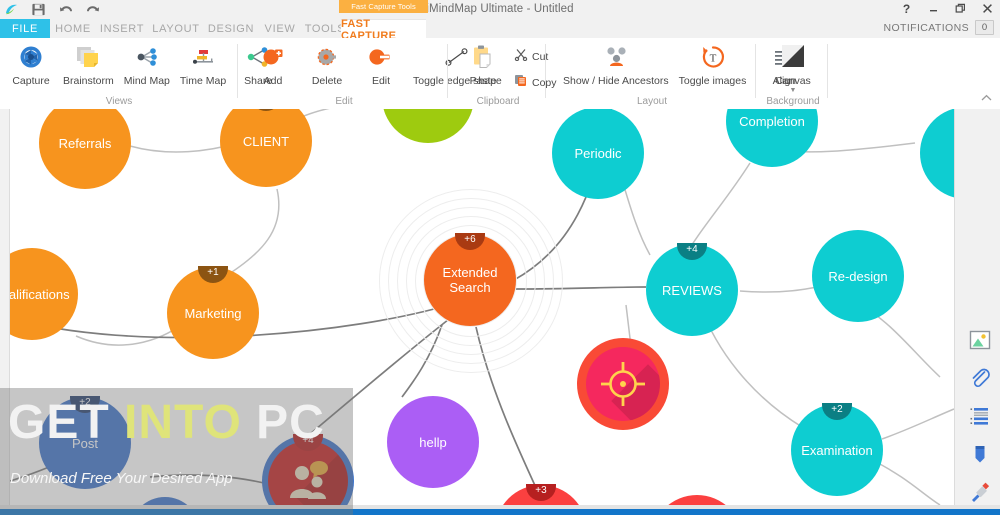  What do you see at coordinates (203, 57) in the screenshot?
I see `time-map-icon` at bounding box center [203, 57].